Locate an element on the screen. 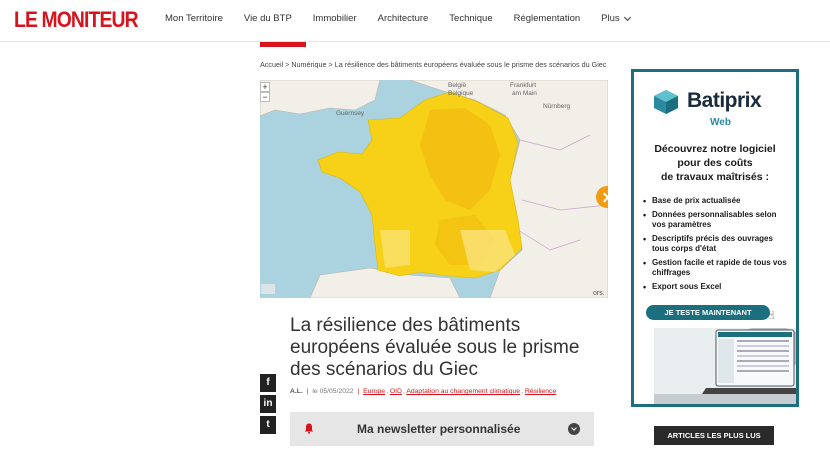 The width and height of the screenshot is (830, 456). map-label-belgique: Belgique is located at coordinates (461, 93).